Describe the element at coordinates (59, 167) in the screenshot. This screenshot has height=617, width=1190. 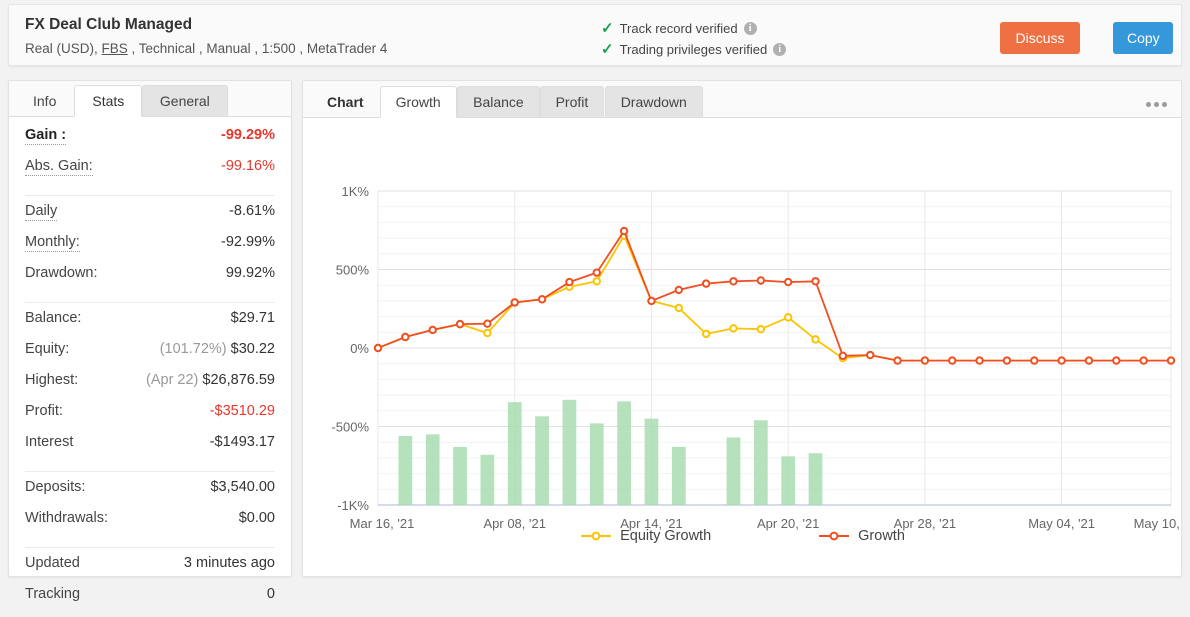
I see `stat-label: Abs. Gain:` at that location.